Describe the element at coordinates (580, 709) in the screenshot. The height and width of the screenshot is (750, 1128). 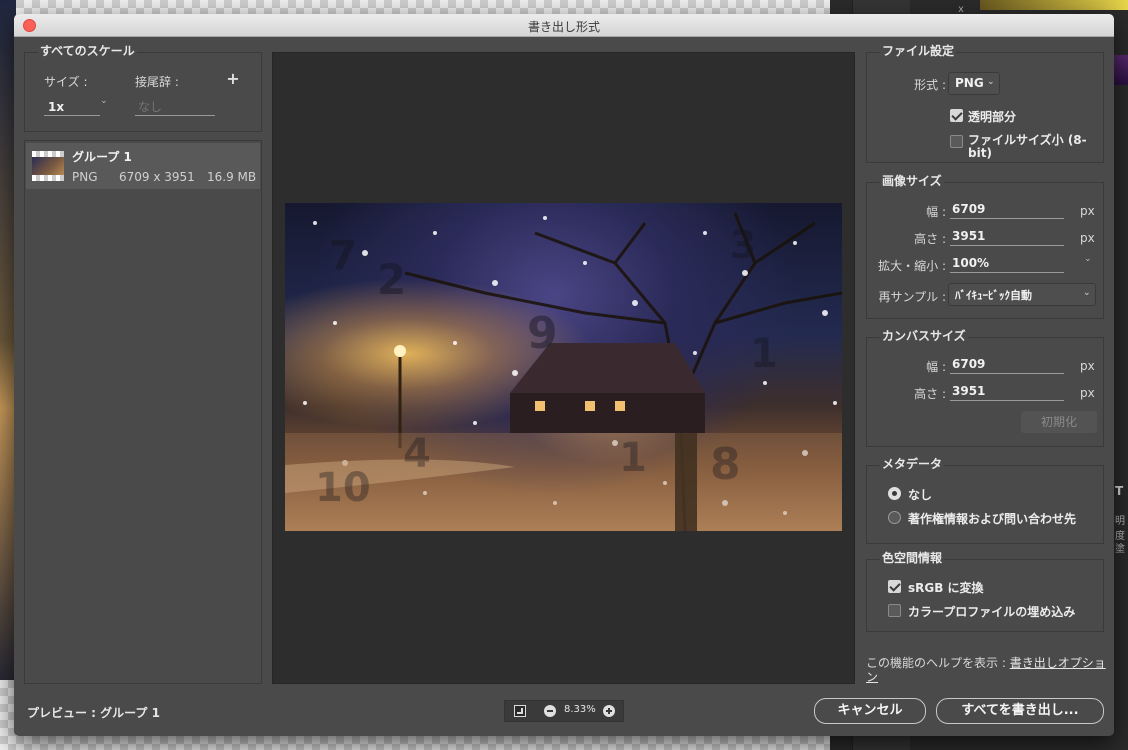
I see `zoom-value: 8.33%` at that location.